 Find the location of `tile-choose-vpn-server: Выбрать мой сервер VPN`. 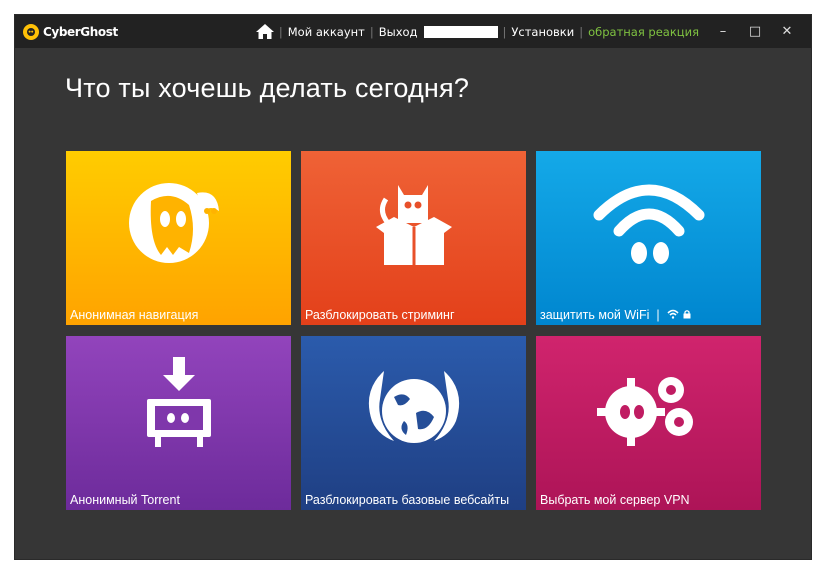

tile-choose-vpn-server: Выбрать мой сервер VPN is located at coordinates (648, 423).